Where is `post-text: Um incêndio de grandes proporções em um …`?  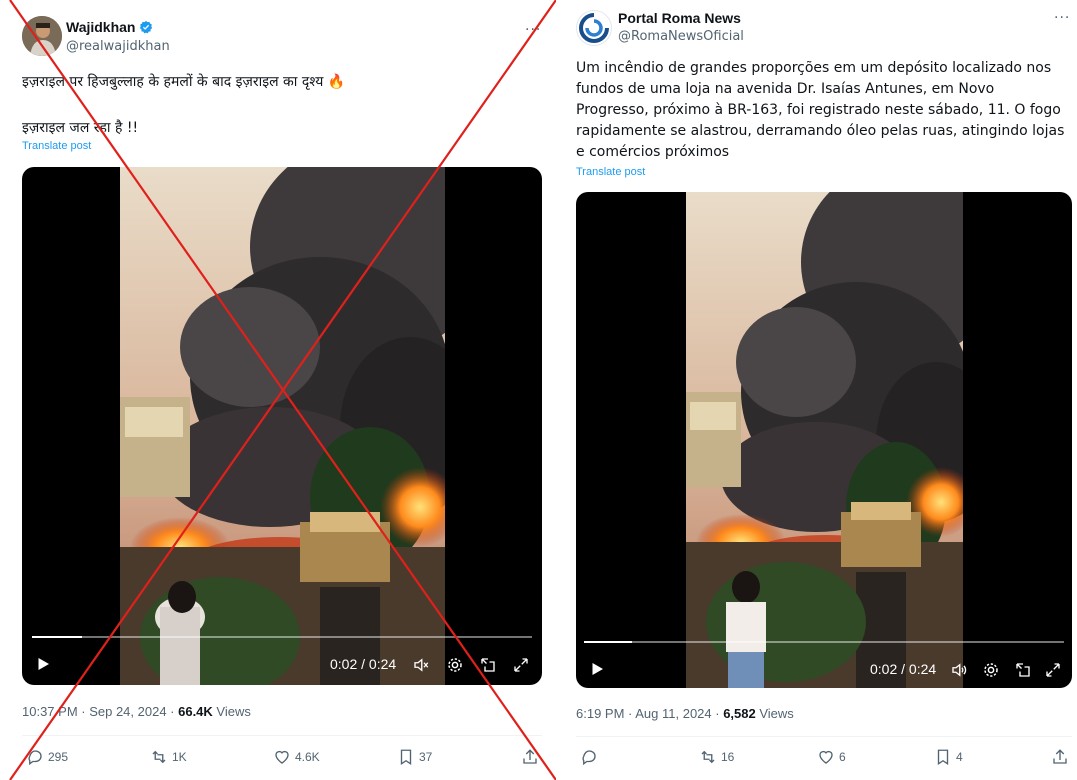
post-text: Um incêndio de grandes proporções em um … is located at coordinates (822, 110).